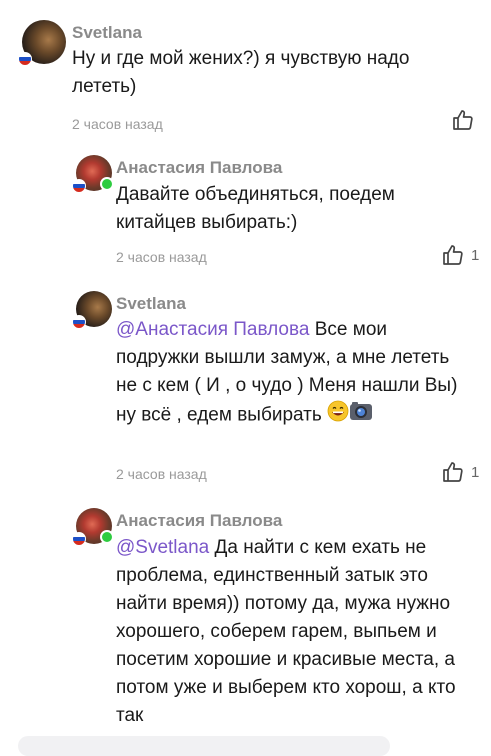 Image resolution: width=491 pixels, height=756 pixels. What do you see at coordinates (107, 537) in the screenshot?
I see `online-indicator-icon` at bounding box center [107, 537].